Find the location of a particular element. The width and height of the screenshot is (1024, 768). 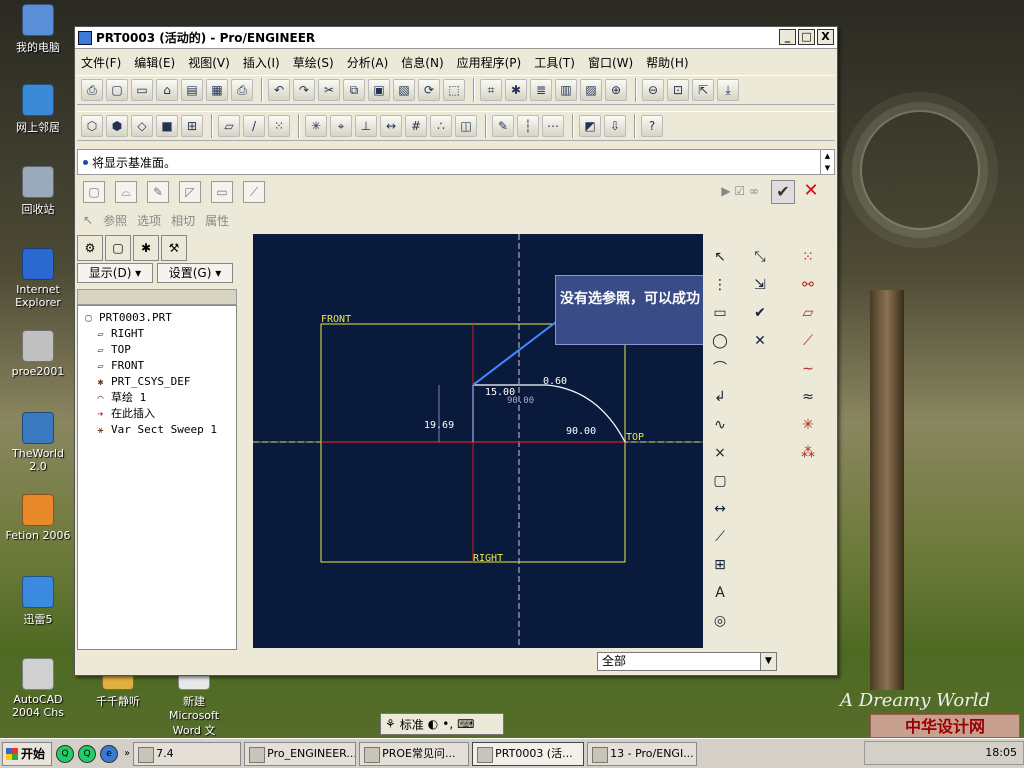

panel-splitter is located at coordinates (244, 443).